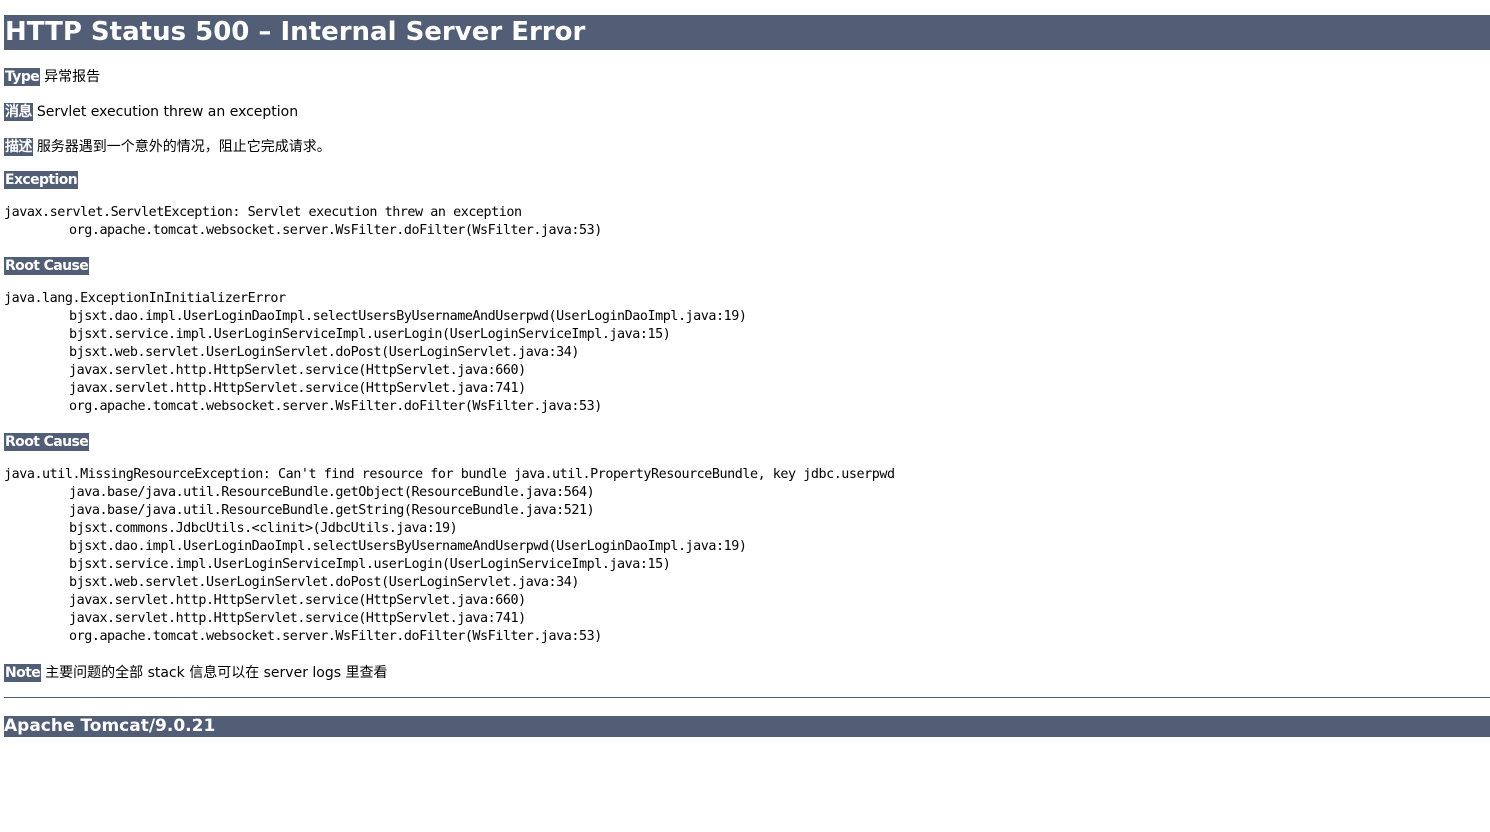 This screenshot has height=832, width=1490. Describe the element at coordinates (747, 76) in the screenshot. I see `type-row: Type 异常报告` at that location.